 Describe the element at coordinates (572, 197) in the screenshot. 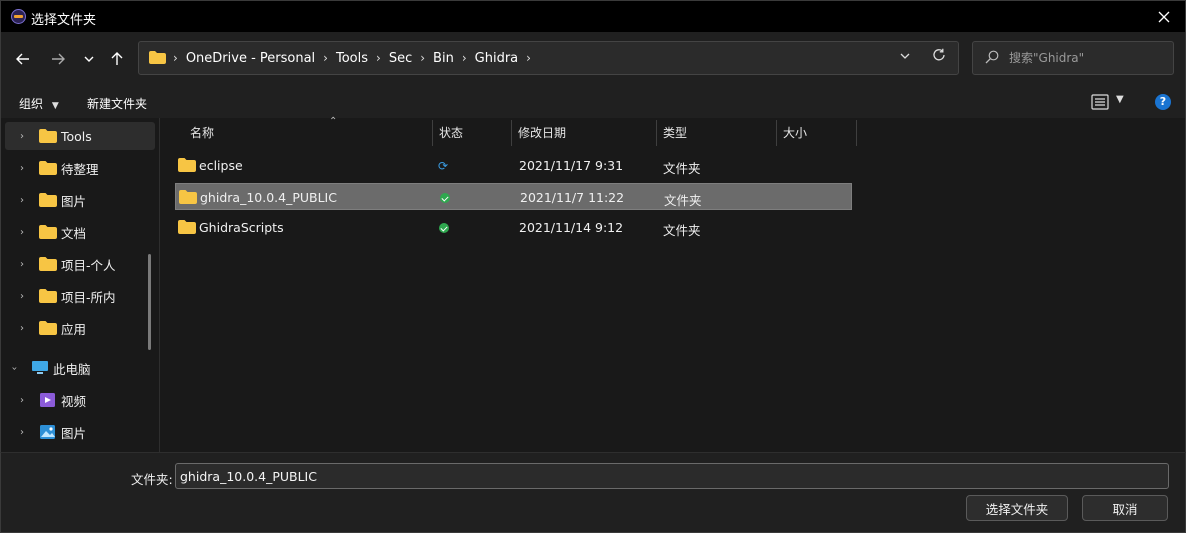

I see `file-date: 2021/11/7 11:22` at that location.